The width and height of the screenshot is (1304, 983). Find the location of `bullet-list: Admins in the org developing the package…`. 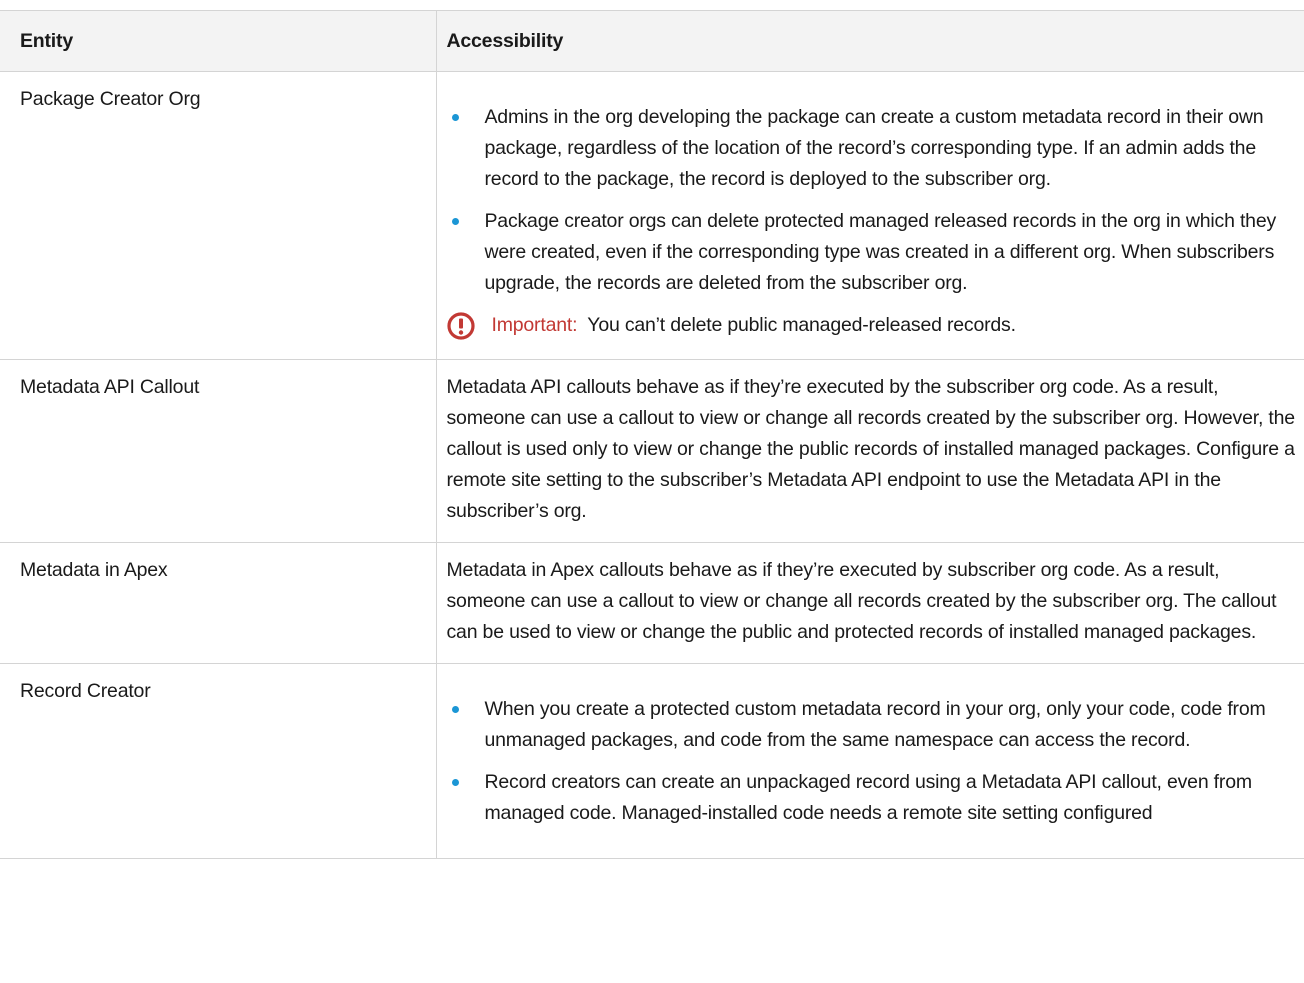

bullet-list: Admins in the org developing the package… is located at coordinates (872, 200).